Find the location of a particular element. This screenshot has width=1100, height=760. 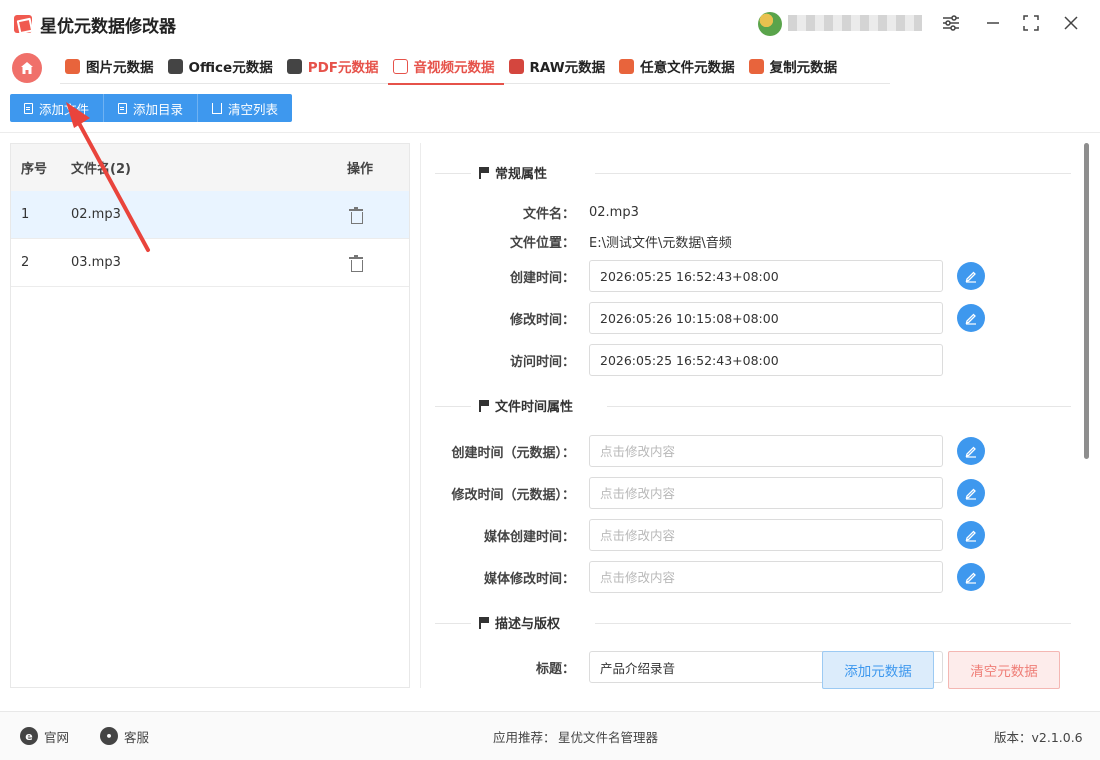

accessed-time-input is located at coordinates (766, 360).